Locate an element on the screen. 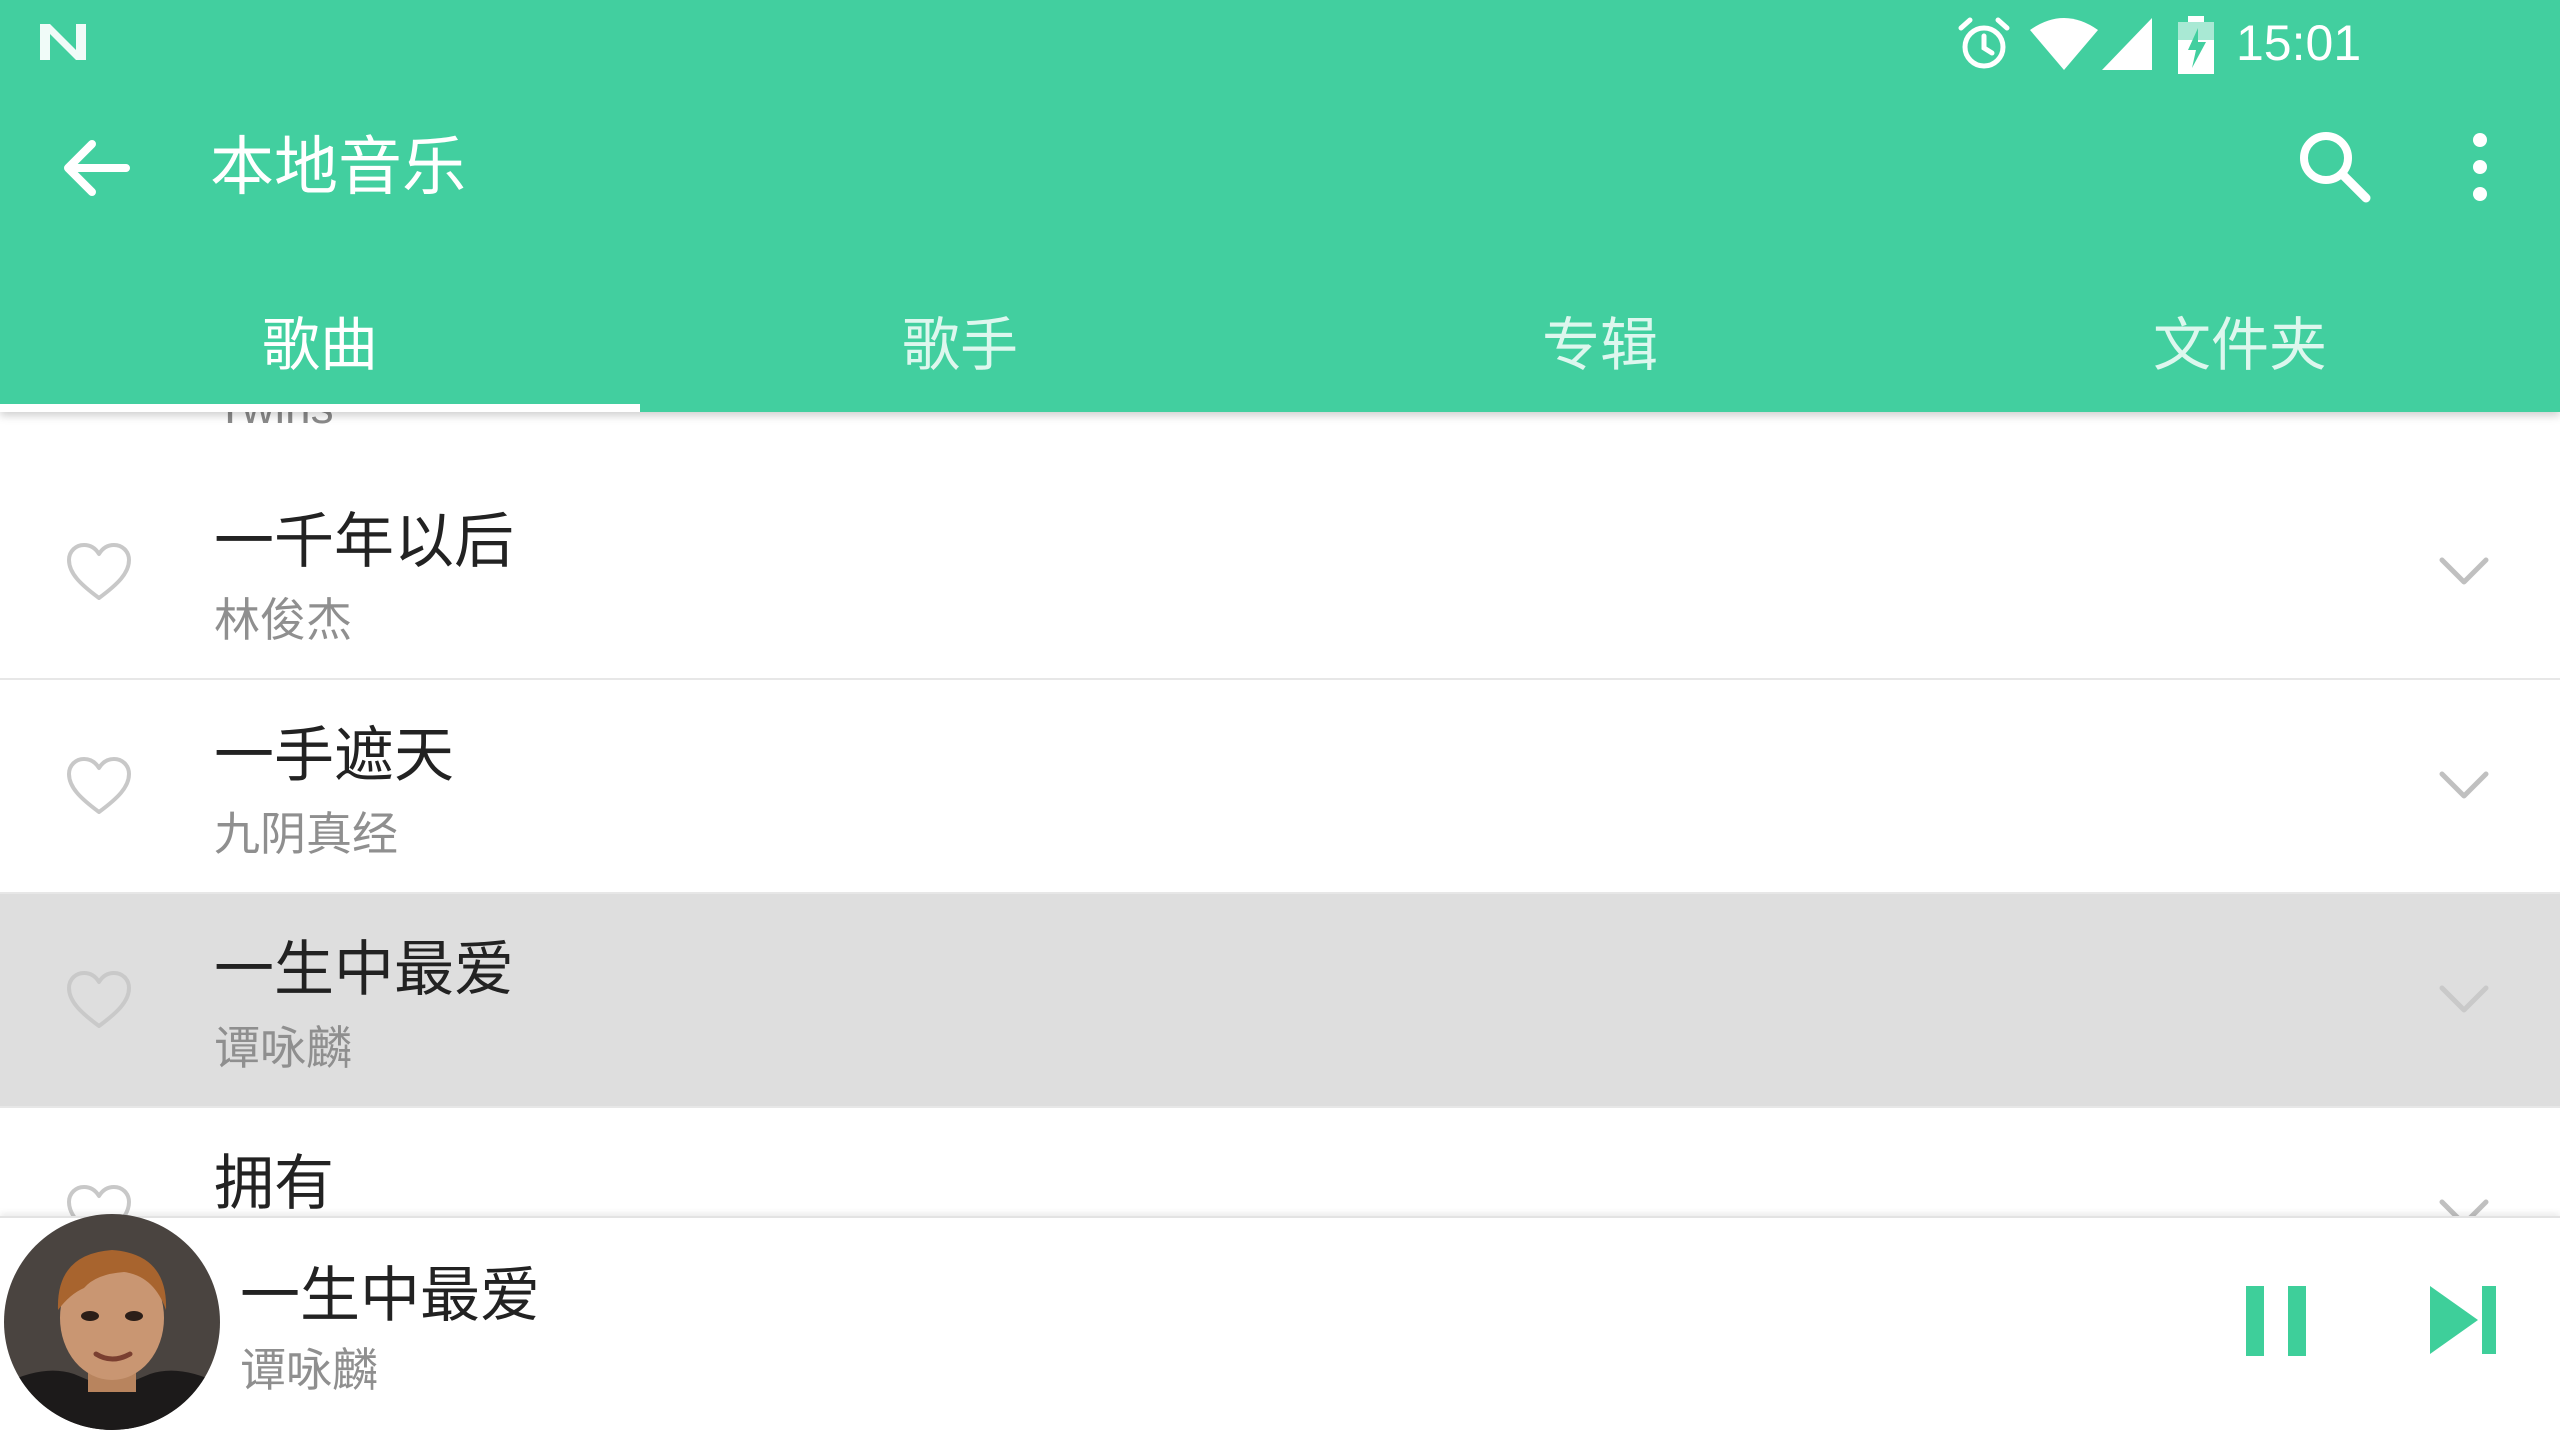  n-logo-icon is located at coordinates (63, 42).